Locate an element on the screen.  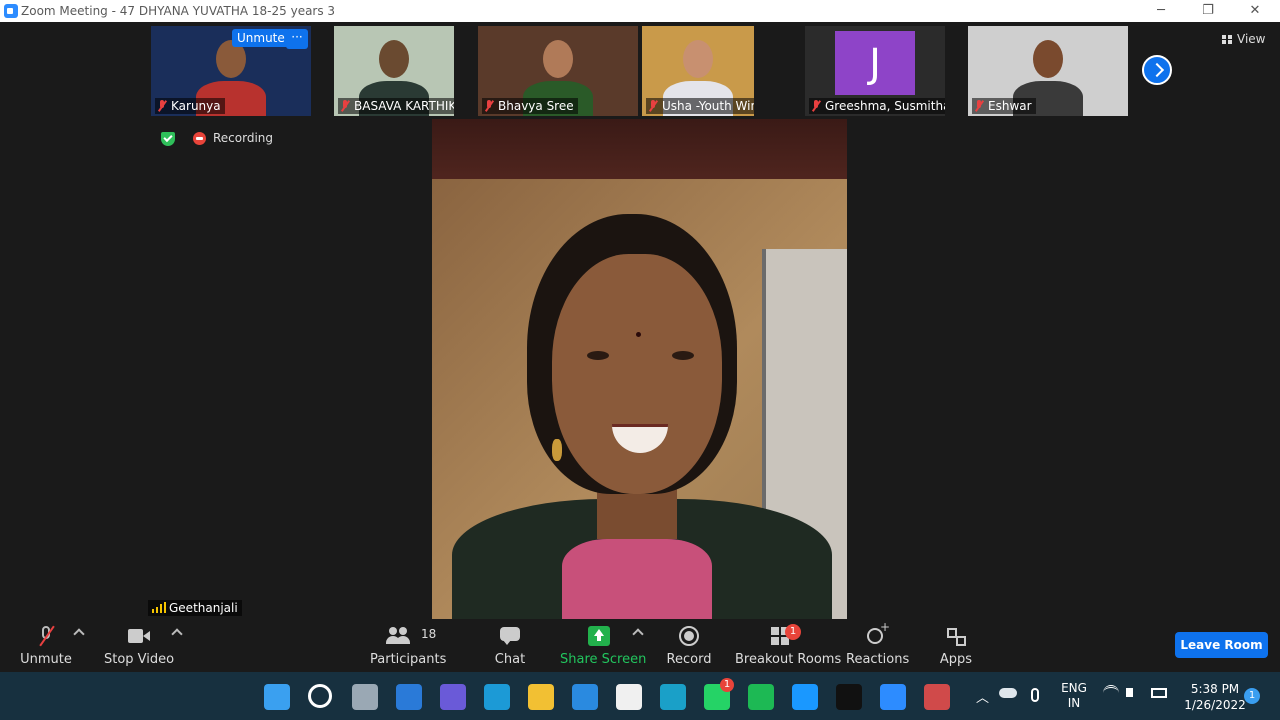
participant-name-tag: Usha -Youth Wing is located at coordinates (700, 106).